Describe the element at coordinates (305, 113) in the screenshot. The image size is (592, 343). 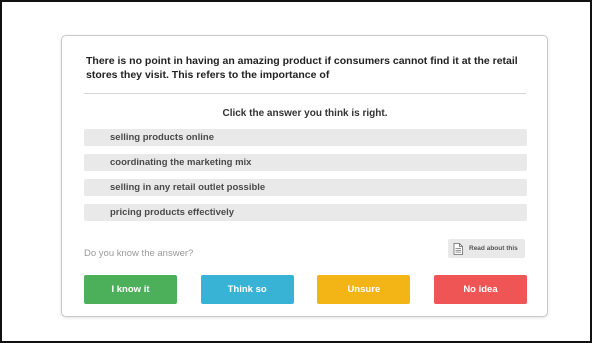
I see `instruction-text: Click the answer you think is right.` at that location.